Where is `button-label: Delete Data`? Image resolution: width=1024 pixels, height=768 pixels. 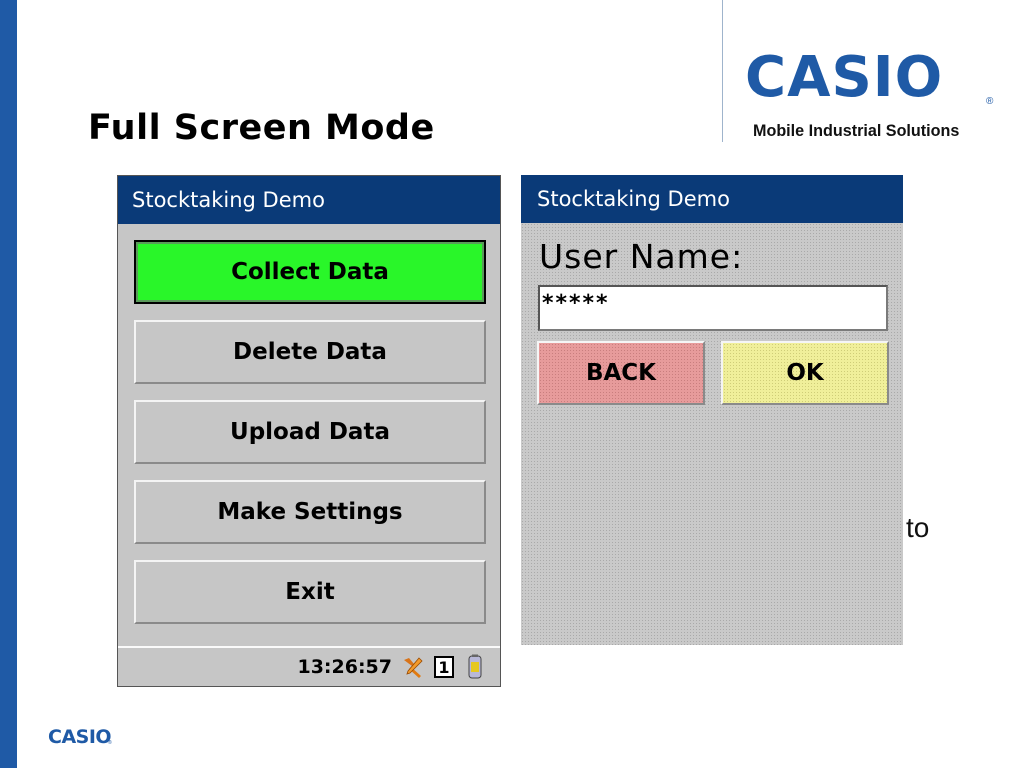
button-label: Delete Data is located at coordinates (310, 352).